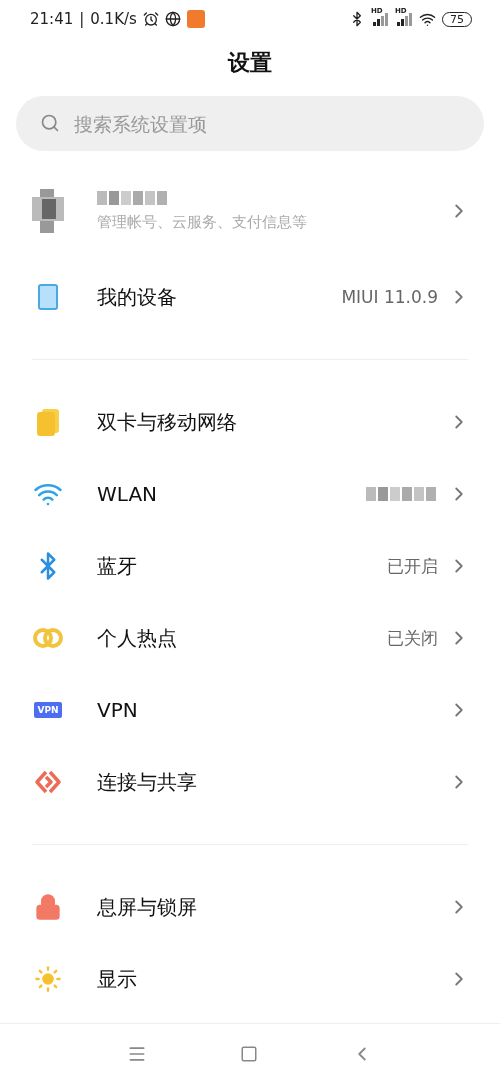  What do you see at coordinates (250, 422) in the screenshot?
I see `settings-item: 双卡与移动网络` at bounding box center [250, 422].